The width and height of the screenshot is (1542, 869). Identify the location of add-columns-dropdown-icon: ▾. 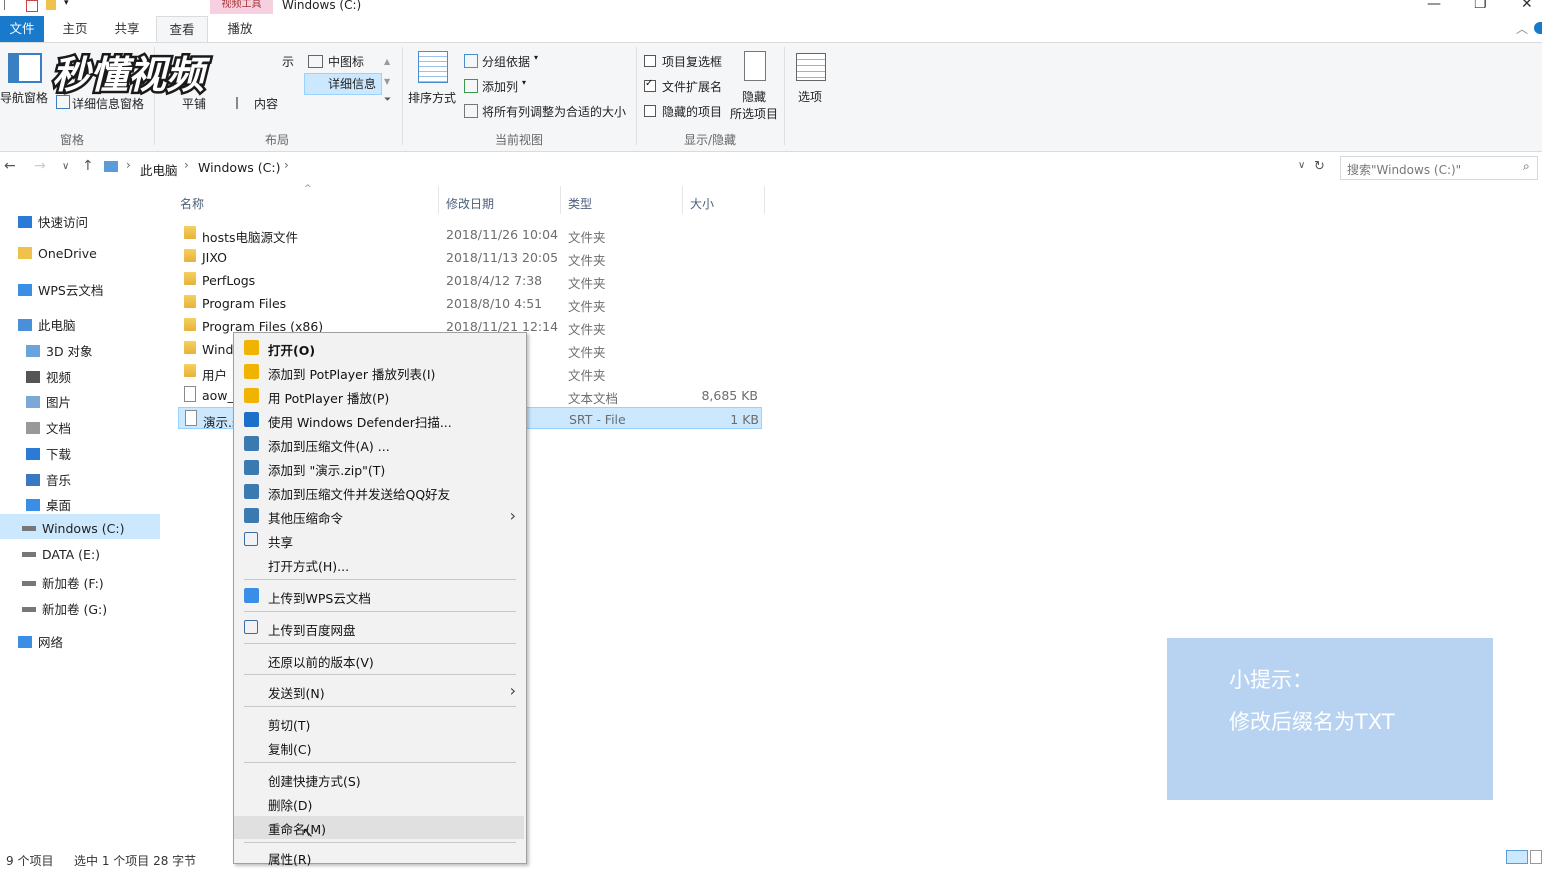
(524, 82).